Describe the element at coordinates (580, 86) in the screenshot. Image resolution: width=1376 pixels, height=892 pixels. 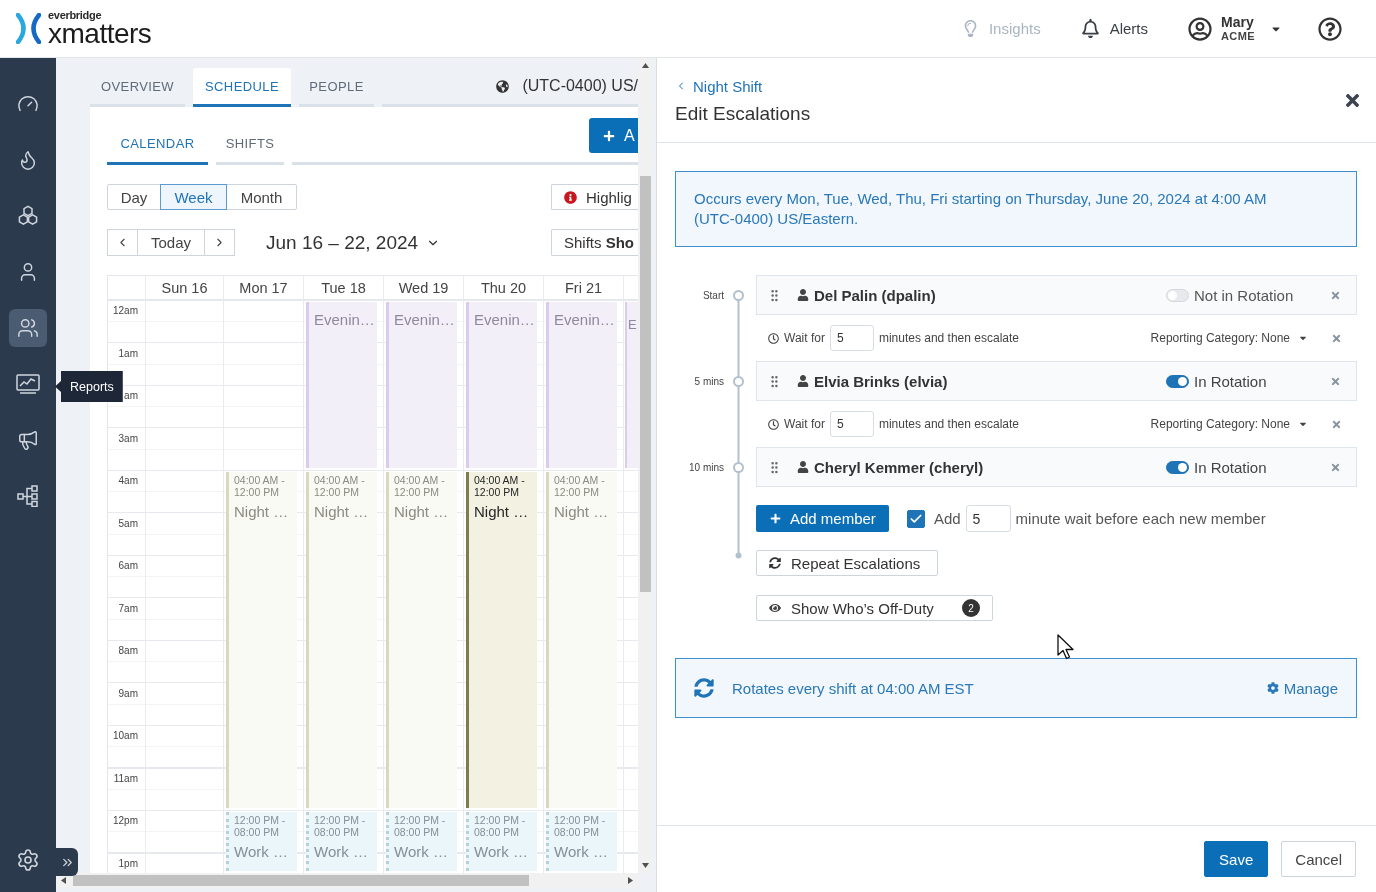
I see `timezone-label: (UTC-0400) US/` at that location.